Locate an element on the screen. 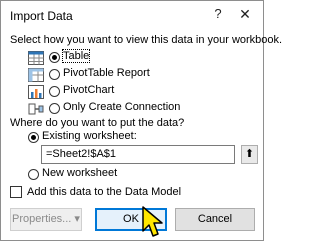  radio-pivotchart is located at coordinates (54, 91).